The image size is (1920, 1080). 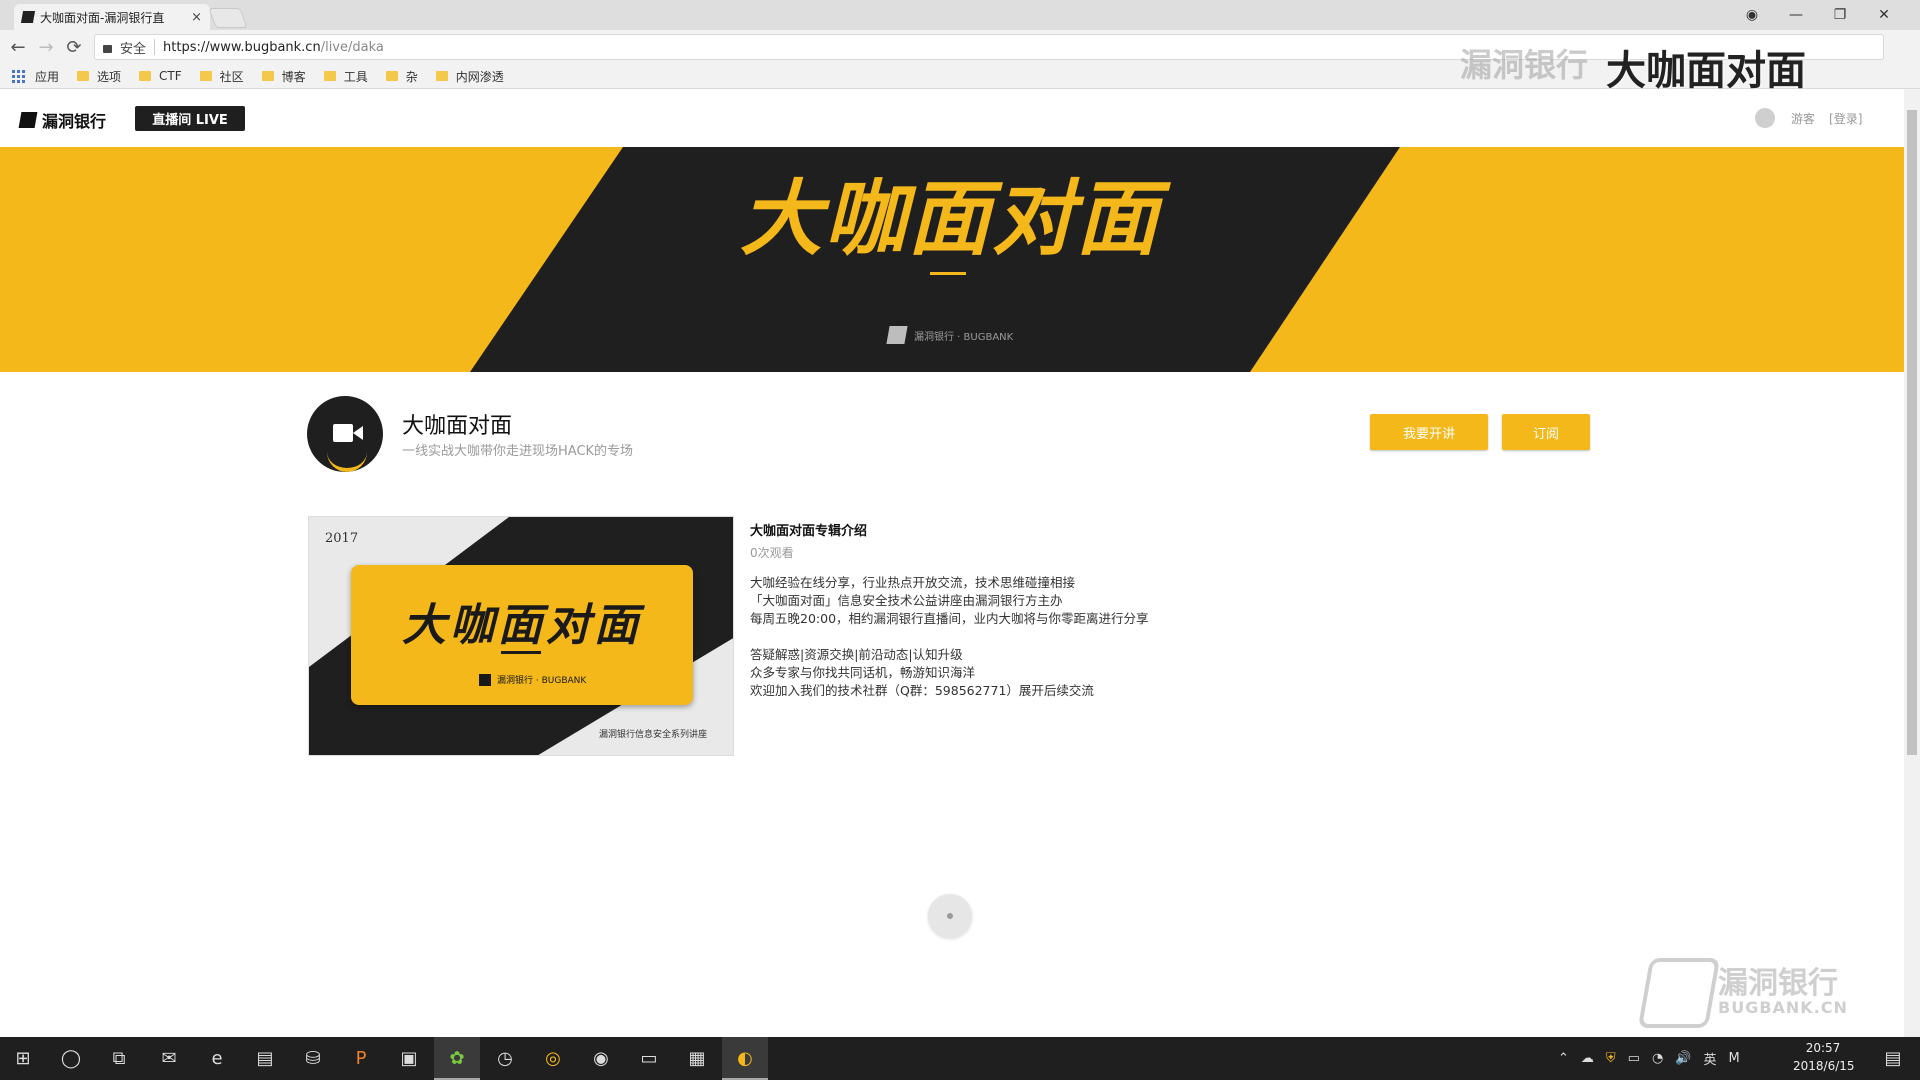 What do you see at coordinates (1796, 15) in the screenshot?
I see `minimize-button: —` at bounding box center [1796, 15].